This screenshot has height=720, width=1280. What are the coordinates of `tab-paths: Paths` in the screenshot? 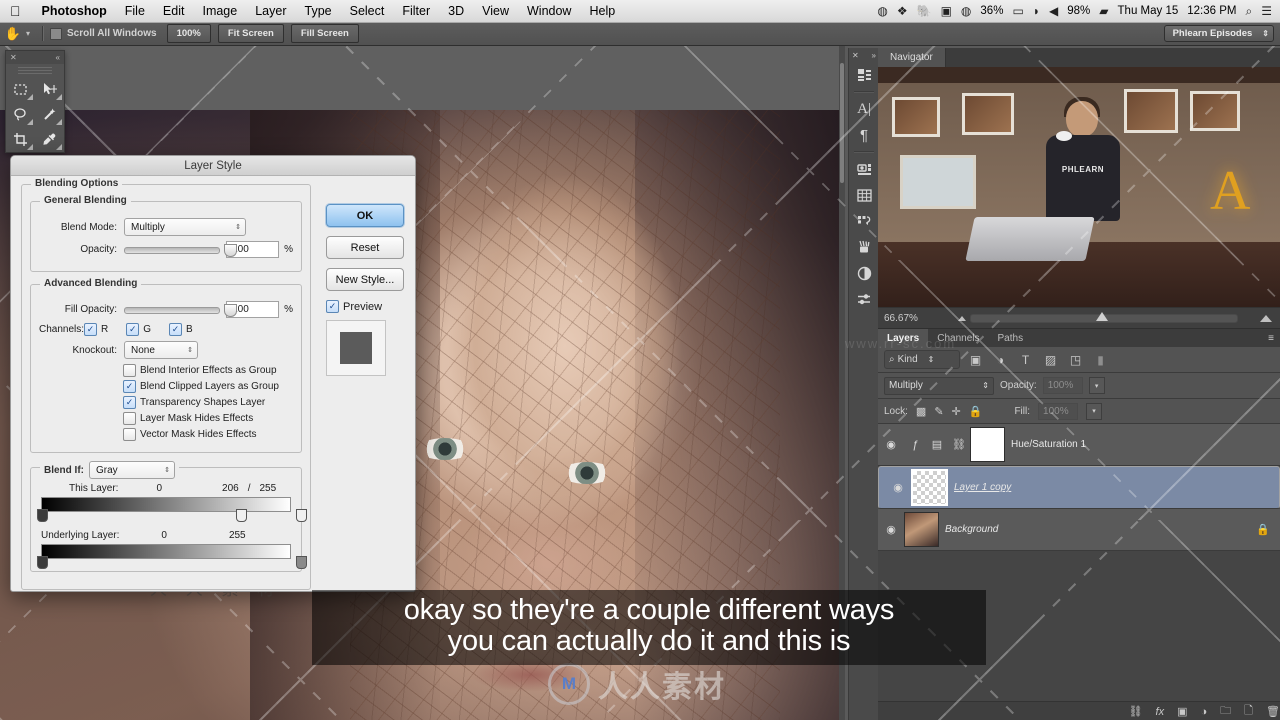 It's located at (1011, 338).